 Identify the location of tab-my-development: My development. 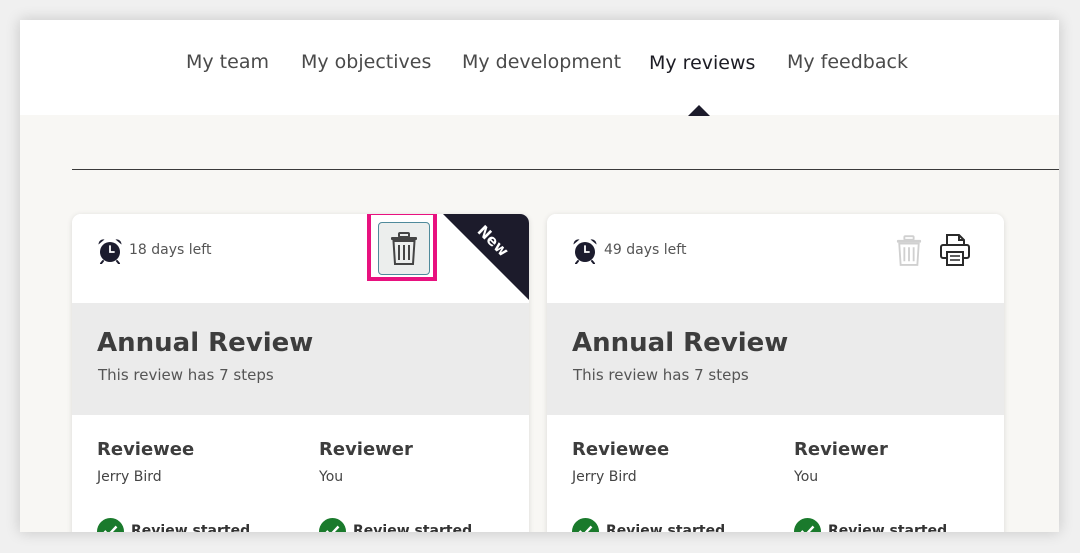
(541, 62).